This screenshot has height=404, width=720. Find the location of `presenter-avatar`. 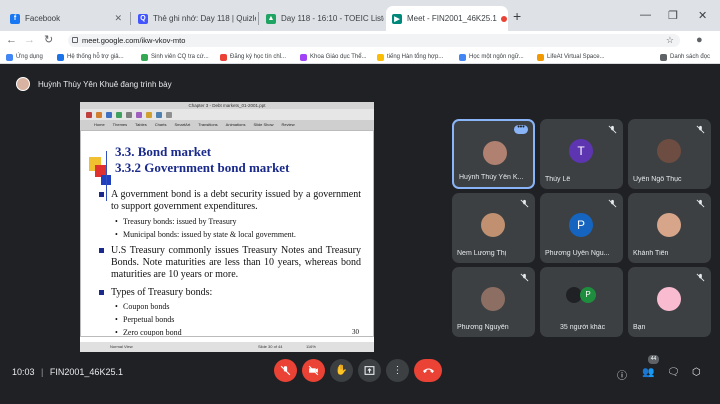

presenter-avatar is located at coordinates (23, 84).